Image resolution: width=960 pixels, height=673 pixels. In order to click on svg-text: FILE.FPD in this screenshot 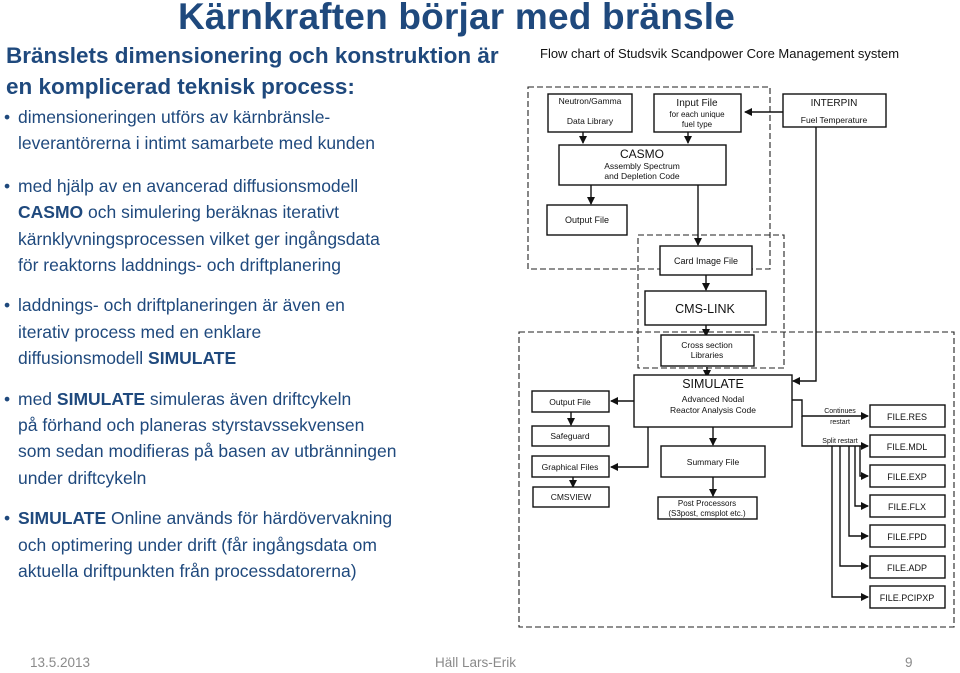, I will do `click(907, 537)`.